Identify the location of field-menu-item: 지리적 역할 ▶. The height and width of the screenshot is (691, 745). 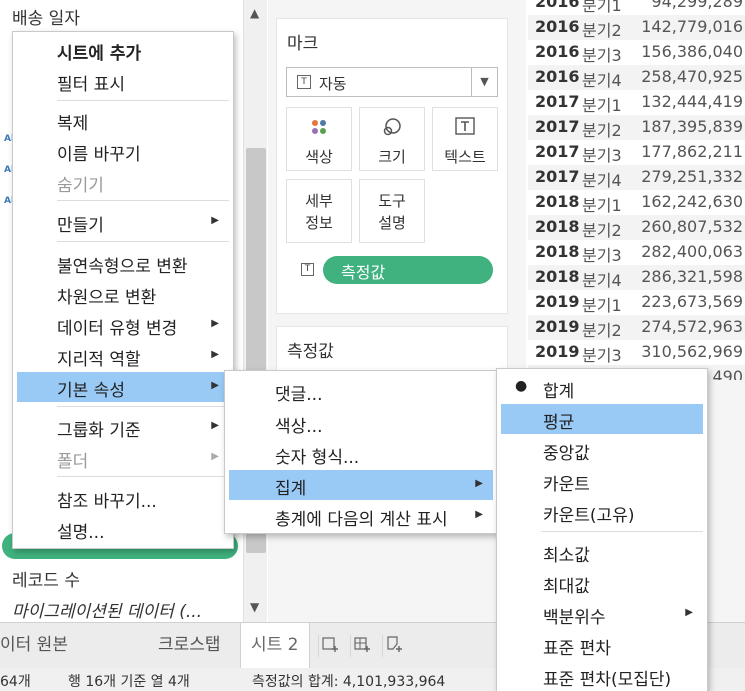
(123, 356).